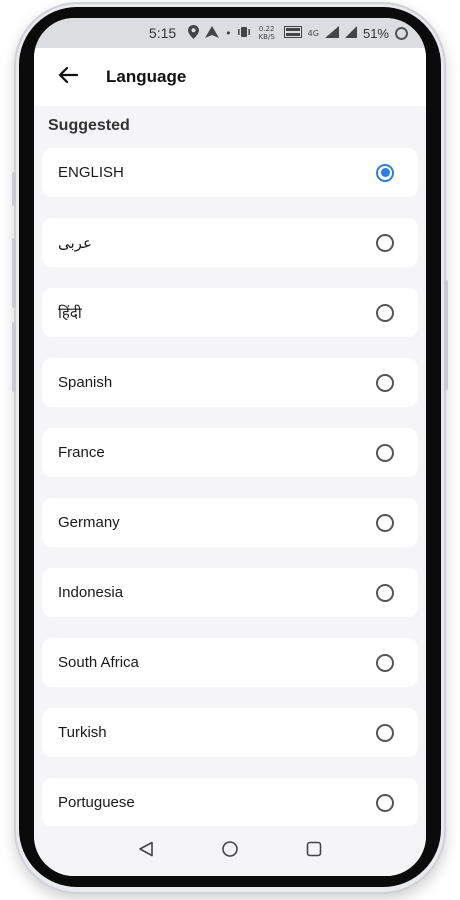 This screenshot has width=460, height=900. I want to click on language-item-portuguese: Portuguese, so click(230, 802).